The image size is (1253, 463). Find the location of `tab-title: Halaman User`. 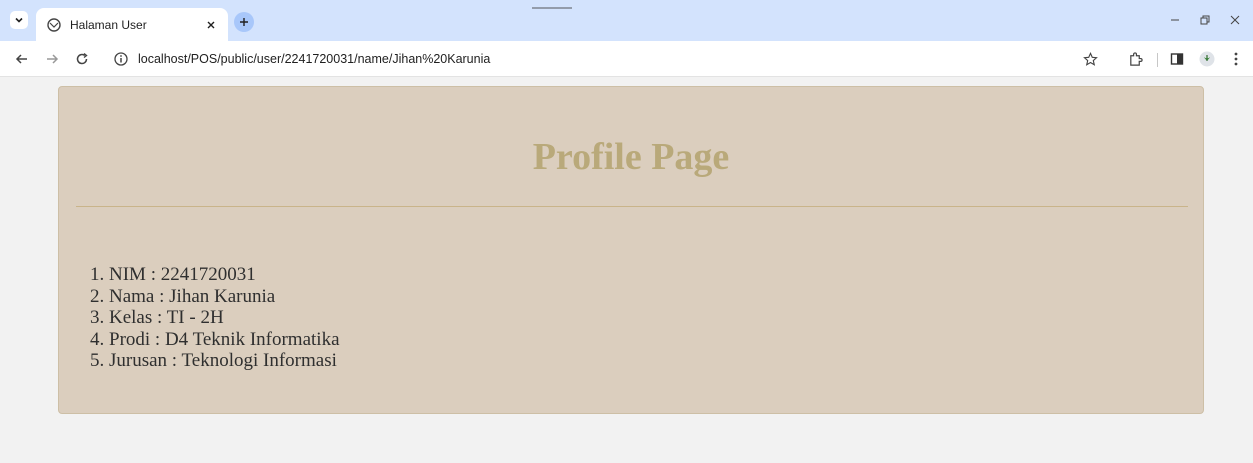

tab-title: Halaman User is located at coordinates (108, 24).